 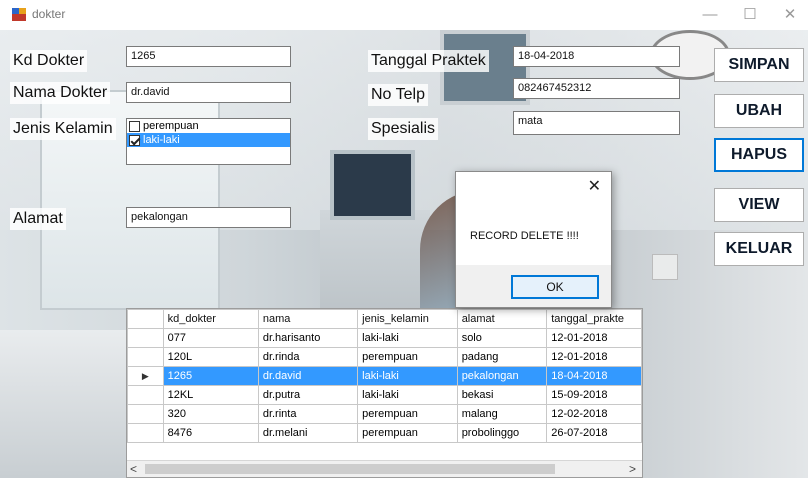 What do you see at coordinates (210, 395) in the screenshot?
I see `cell-kd-dokter: 12KL` at bounding box center [210, 395].